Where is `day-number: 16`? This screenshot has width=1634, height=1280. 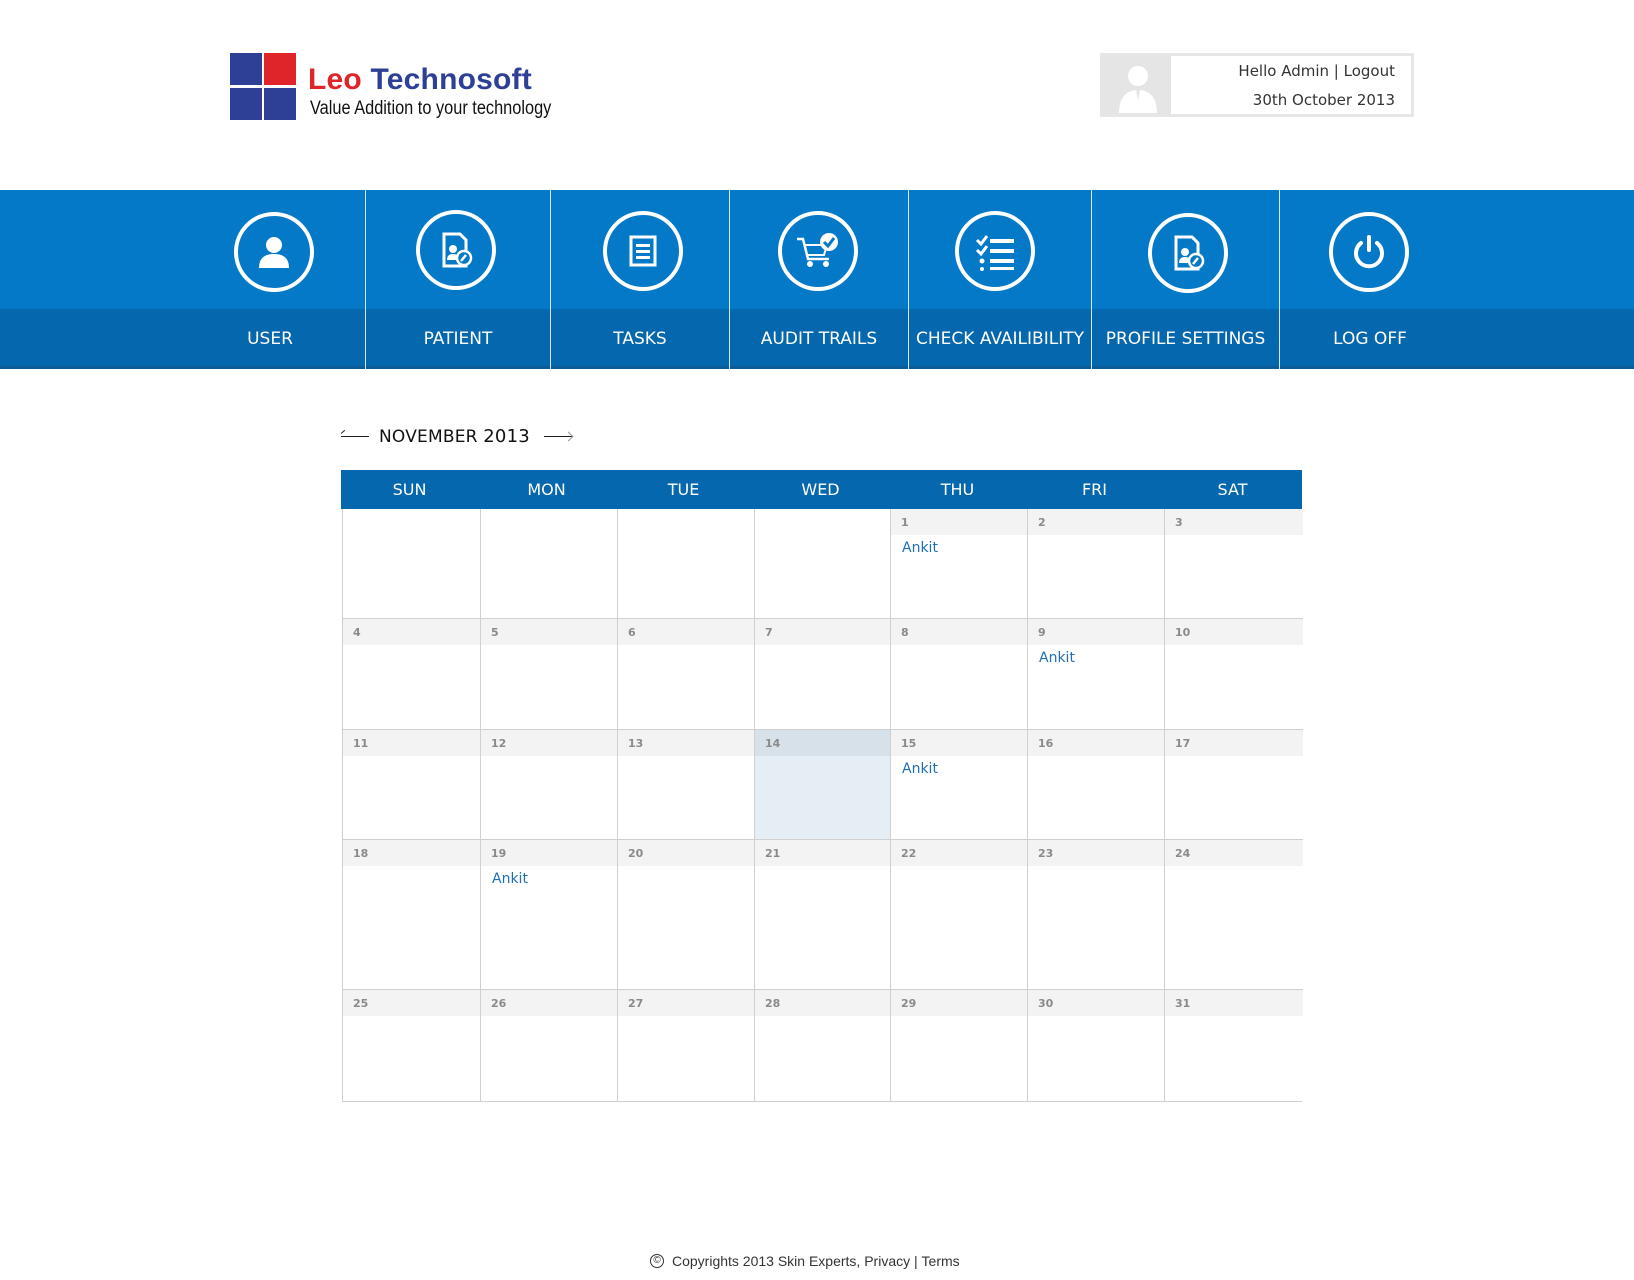 day-number: 16 is located at coordinates (1096, 743).